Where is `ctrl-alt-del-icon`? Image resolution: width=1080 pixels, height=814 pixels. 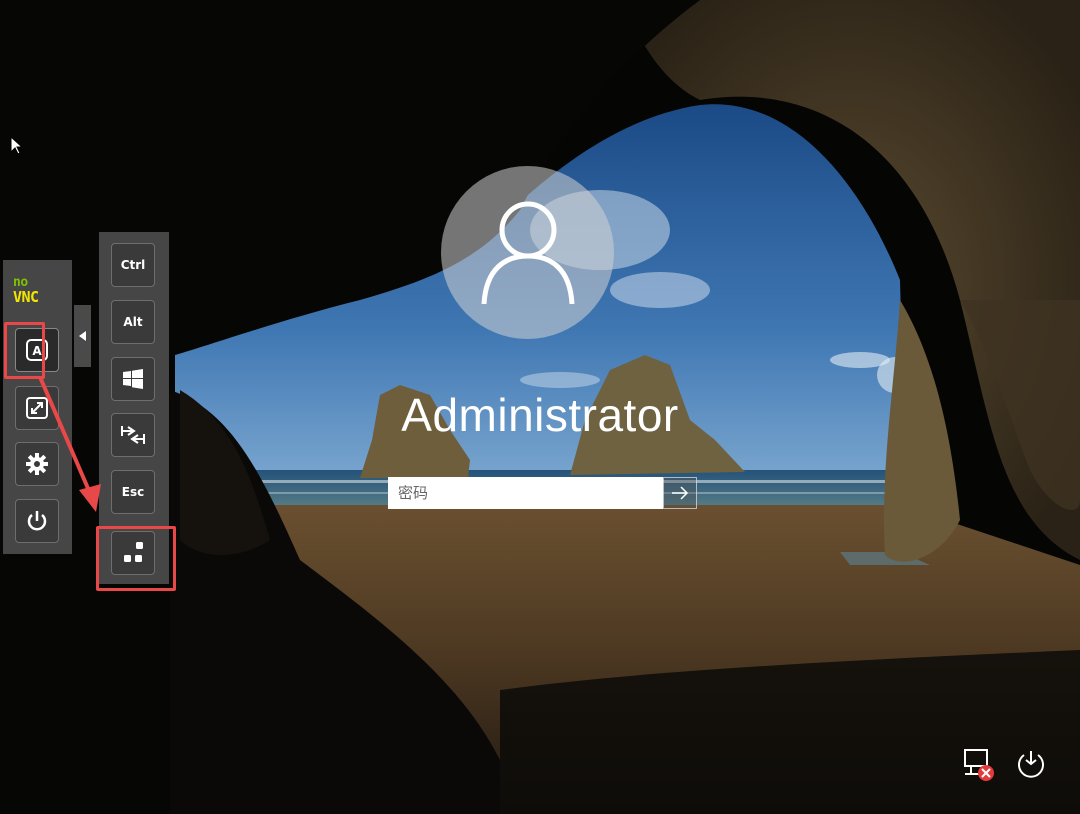
ctrl-alt-del-icon is located at coordinates (133, 552).